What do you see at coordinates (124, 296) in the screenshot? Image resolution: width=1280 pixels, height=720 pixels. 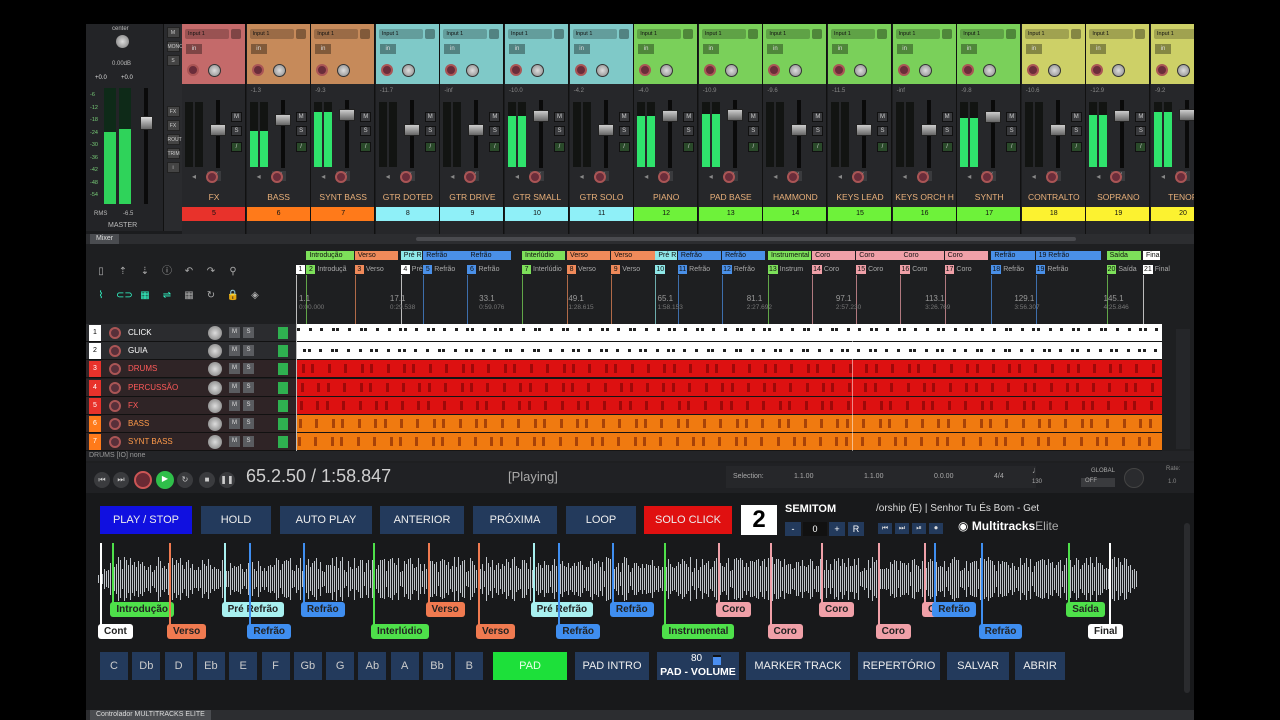 I see `link-icon: ⊂⊃` at bounding box center [124, 296].